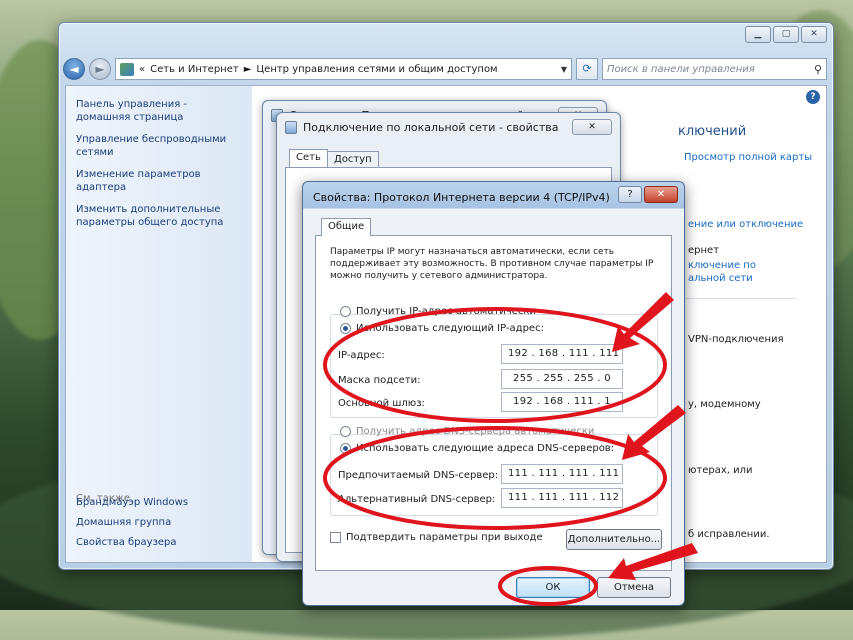 The width and height of the screenshot is (853, 640). What do you see at coordinates (745, 224) in the screenshot?
I see `connect-disconnect-link: ение или отключение` at bounding box center [745, 224].